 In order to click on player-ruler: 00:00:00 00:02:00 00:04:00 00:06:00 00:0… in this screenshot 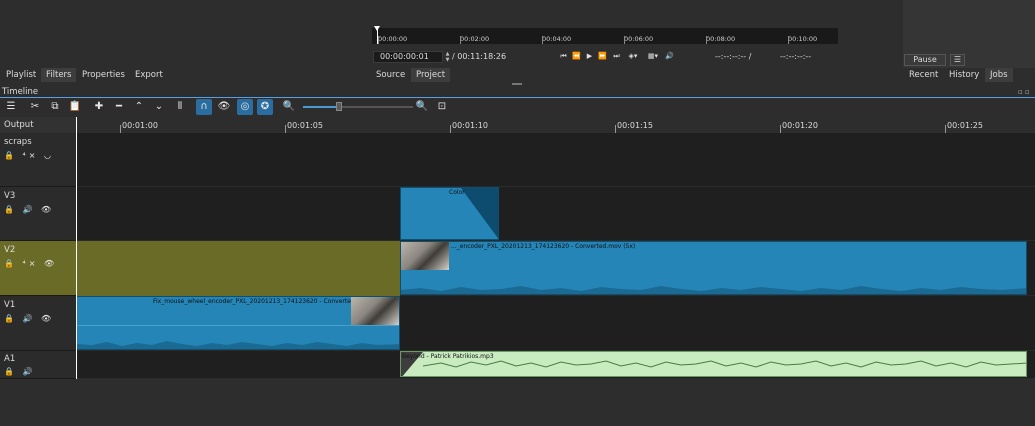, I will do `click(605, 36)`.